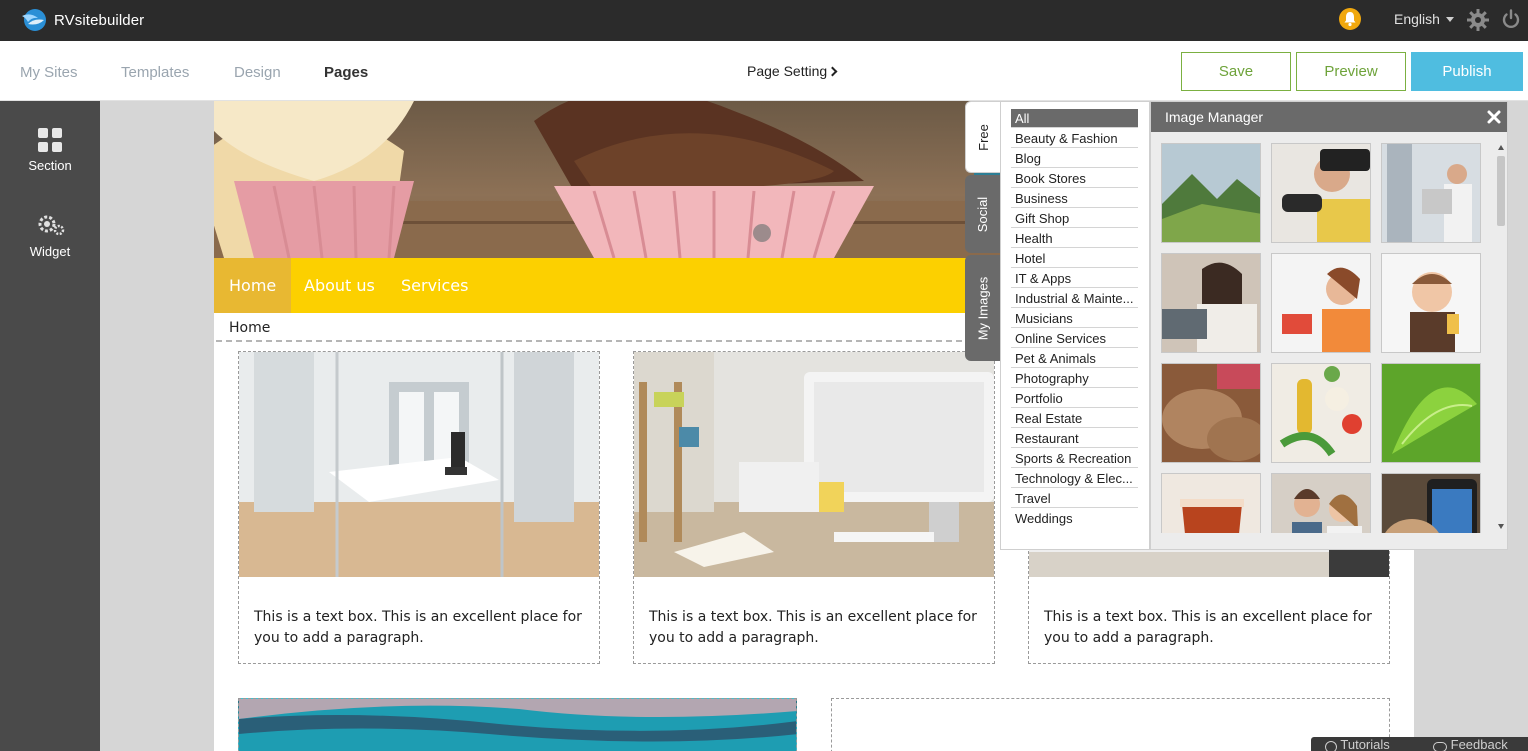 This screenshot has height=751, width=1528. Describe the element at coordinates (339, 285) in the screenshot. I see `menu-item-about-us: About us` at that location.